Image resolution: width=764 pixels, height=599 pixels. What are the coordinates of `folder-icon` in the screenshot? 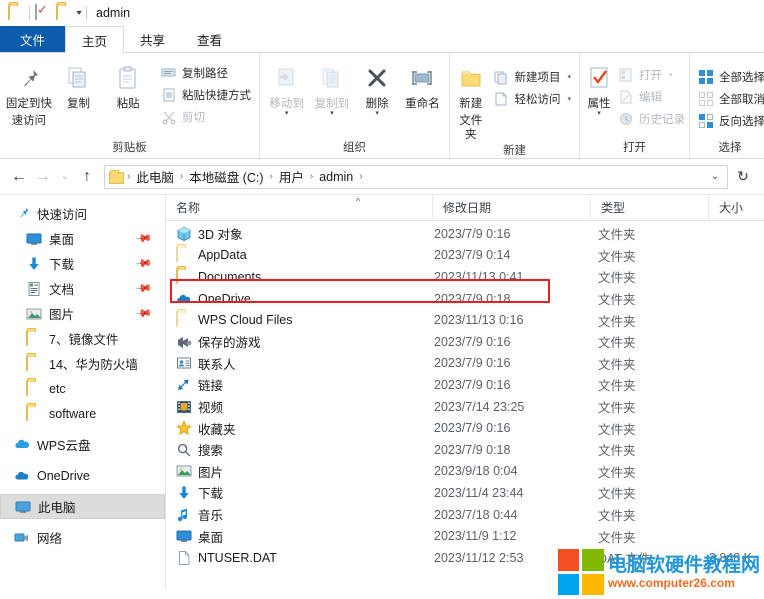 It's located at (16, 12).